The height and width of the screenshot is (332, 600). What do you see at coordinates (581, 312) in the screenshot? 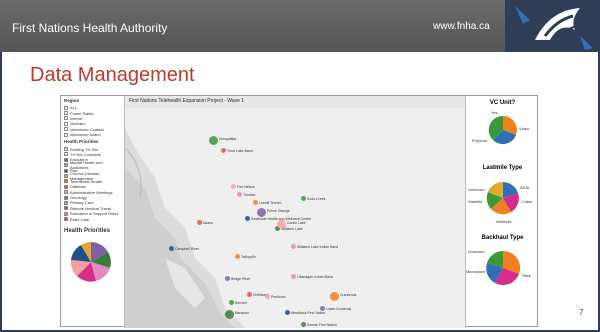
I see `slide-number: 7` at bounding box center [581, 312].